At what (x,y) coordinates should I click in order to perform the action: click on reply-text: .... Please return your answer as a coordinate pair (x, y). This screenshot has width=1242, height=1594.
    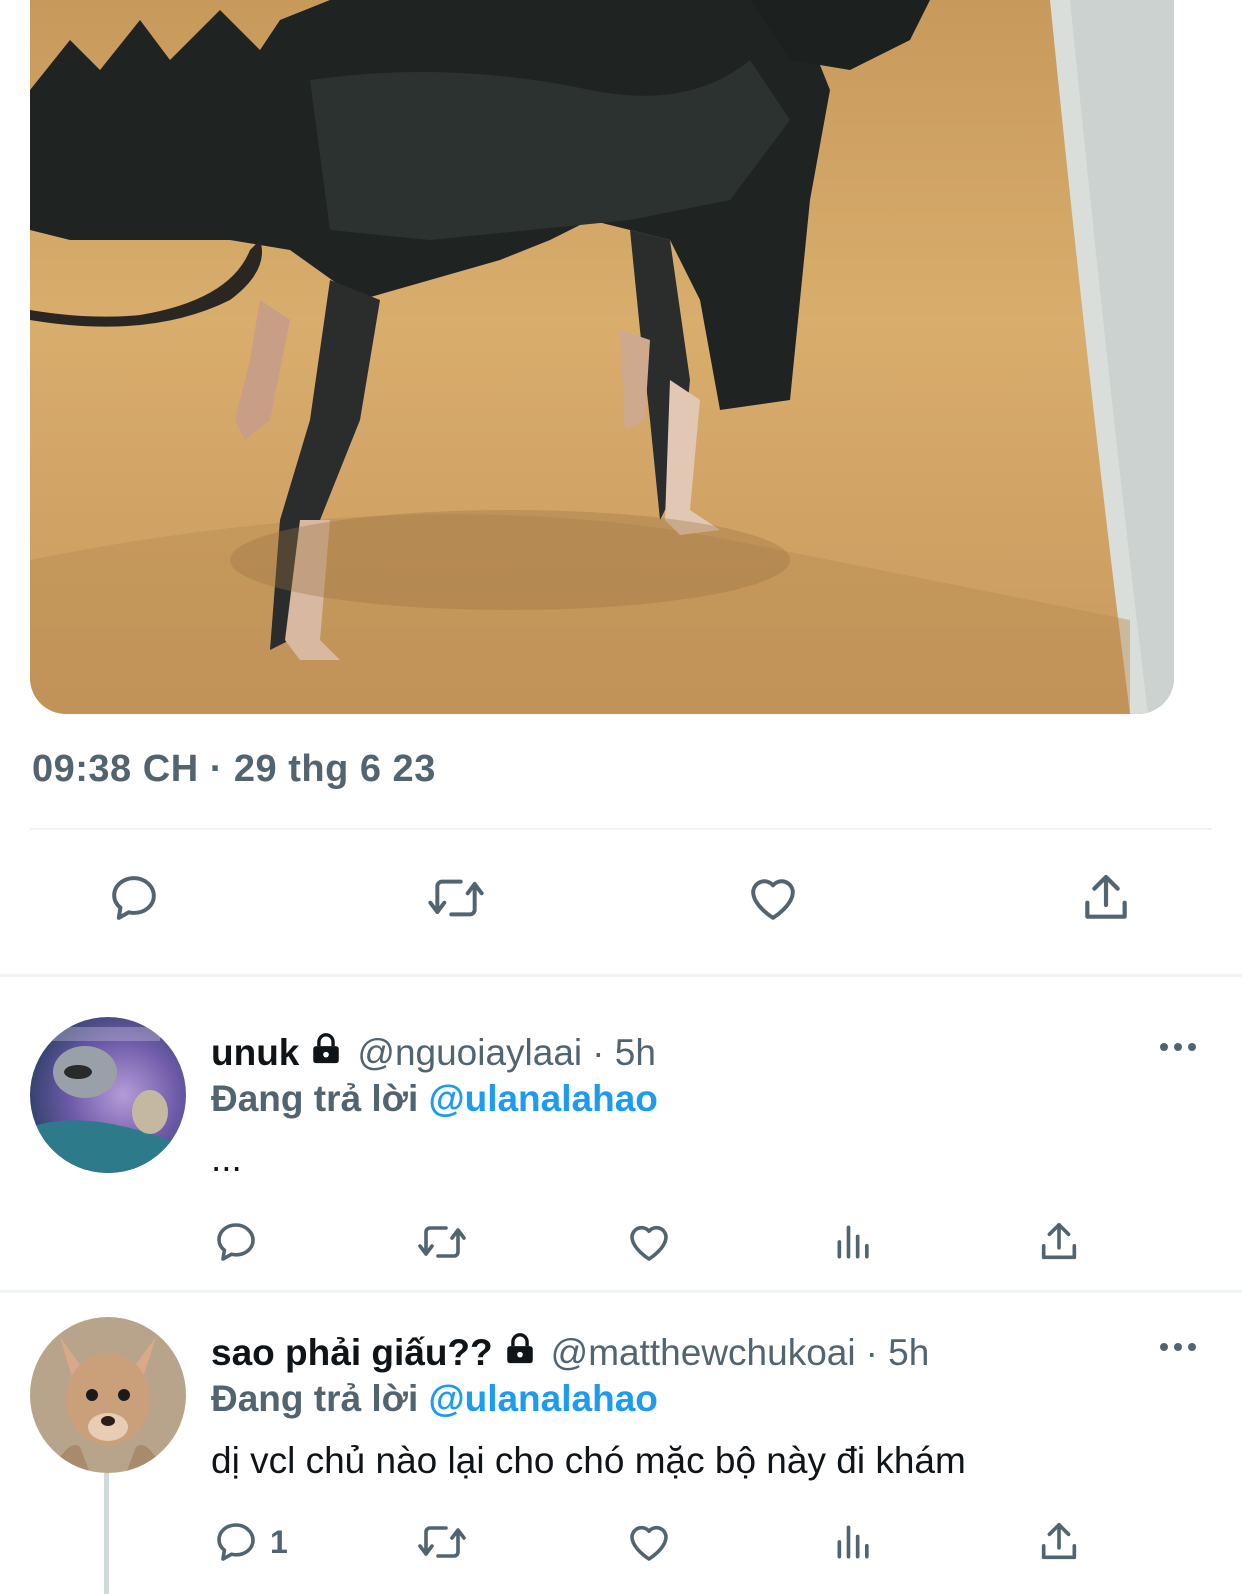
    Looking at the image, I should click on (226, 1158).